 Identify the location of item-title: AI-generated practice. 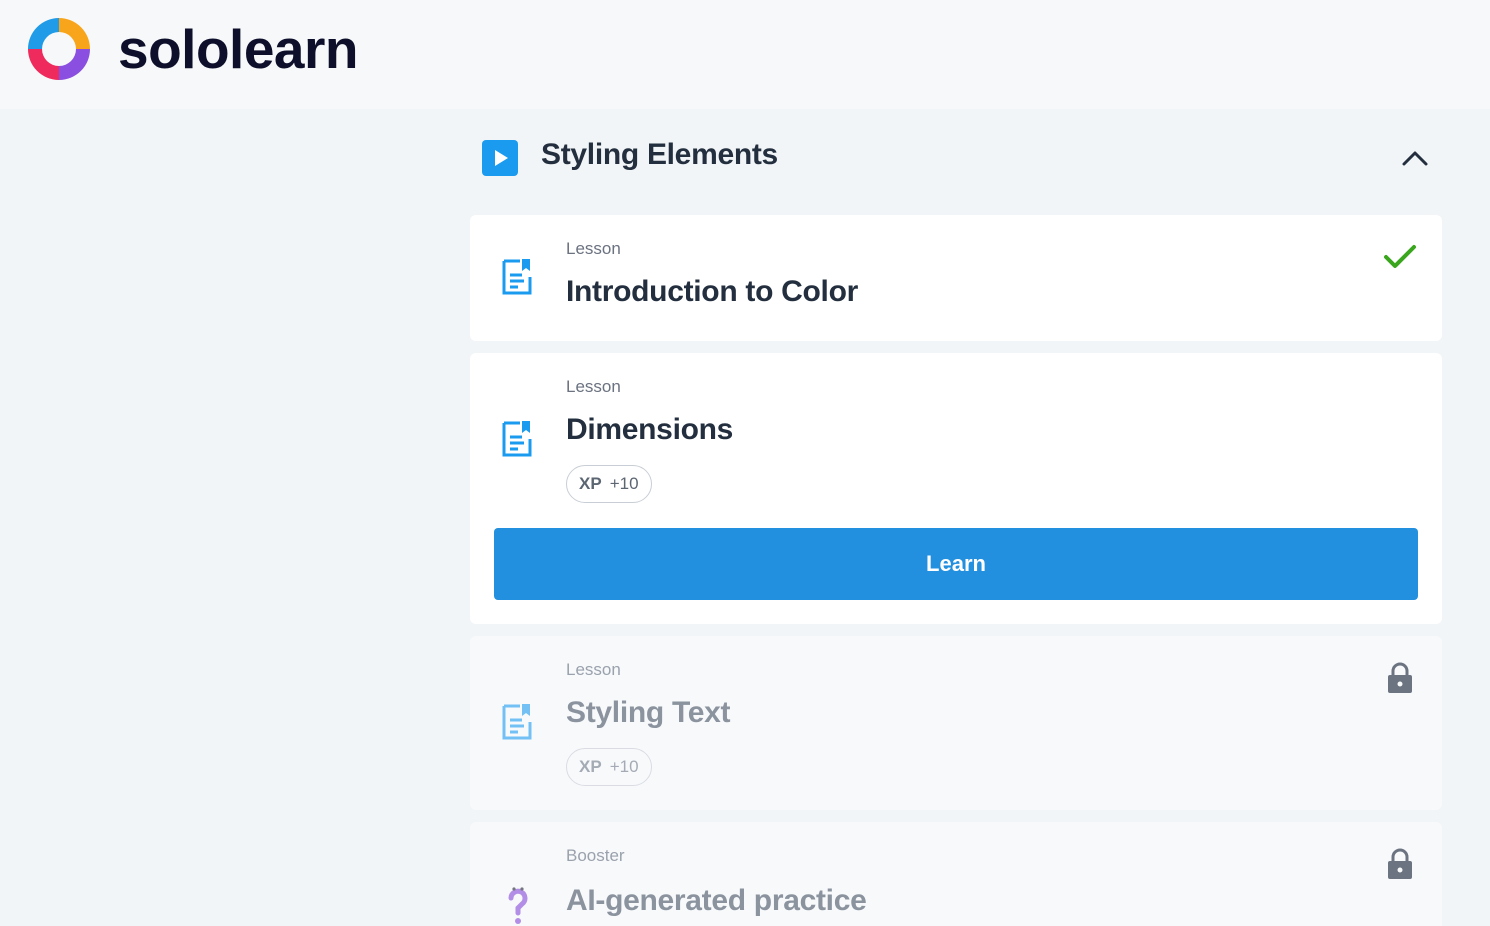
(716, 900).